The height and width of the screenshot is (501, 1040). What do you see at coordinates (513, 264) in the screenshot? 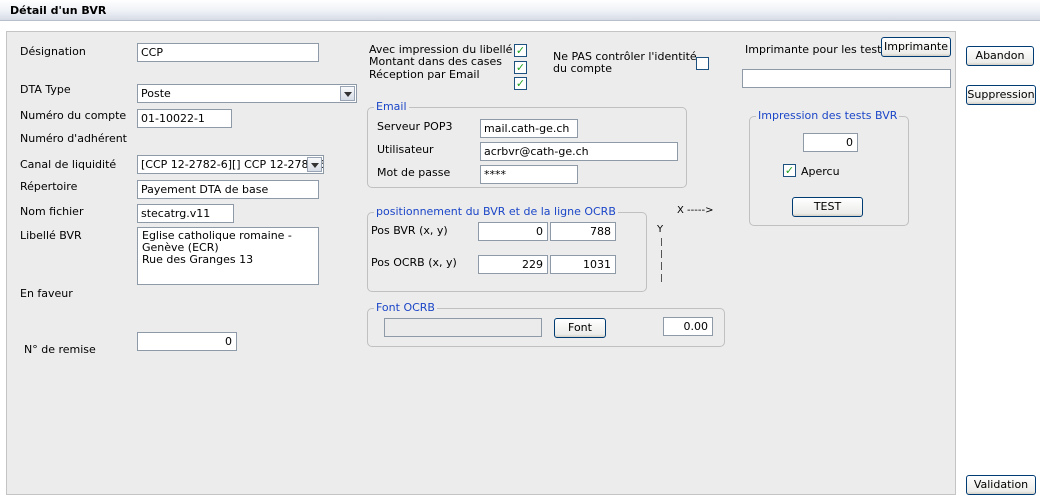
I see `pos-ocrb-x-field: 229` at bounding box center [513, 264].